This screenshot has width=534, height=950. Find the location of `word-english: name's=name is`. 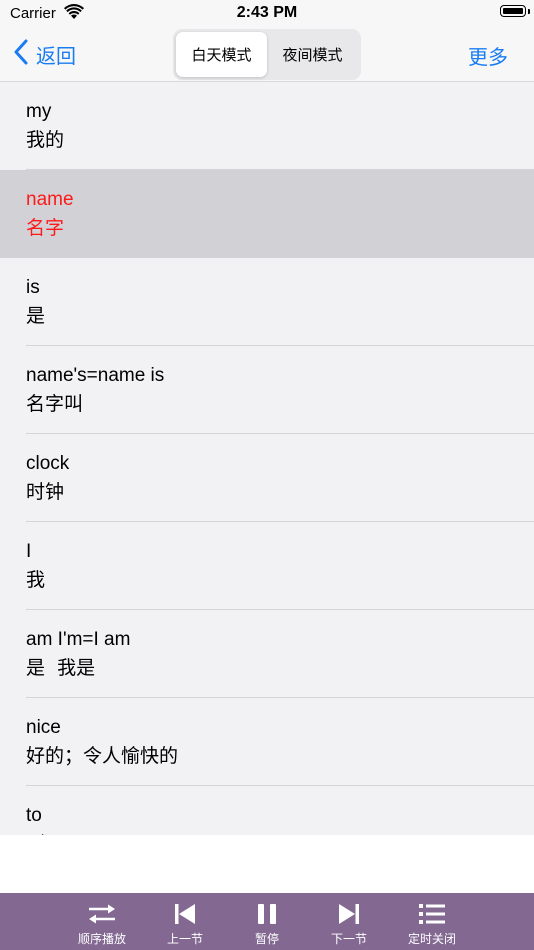

word-english: name's=name is is located at coordinates (95, 375).